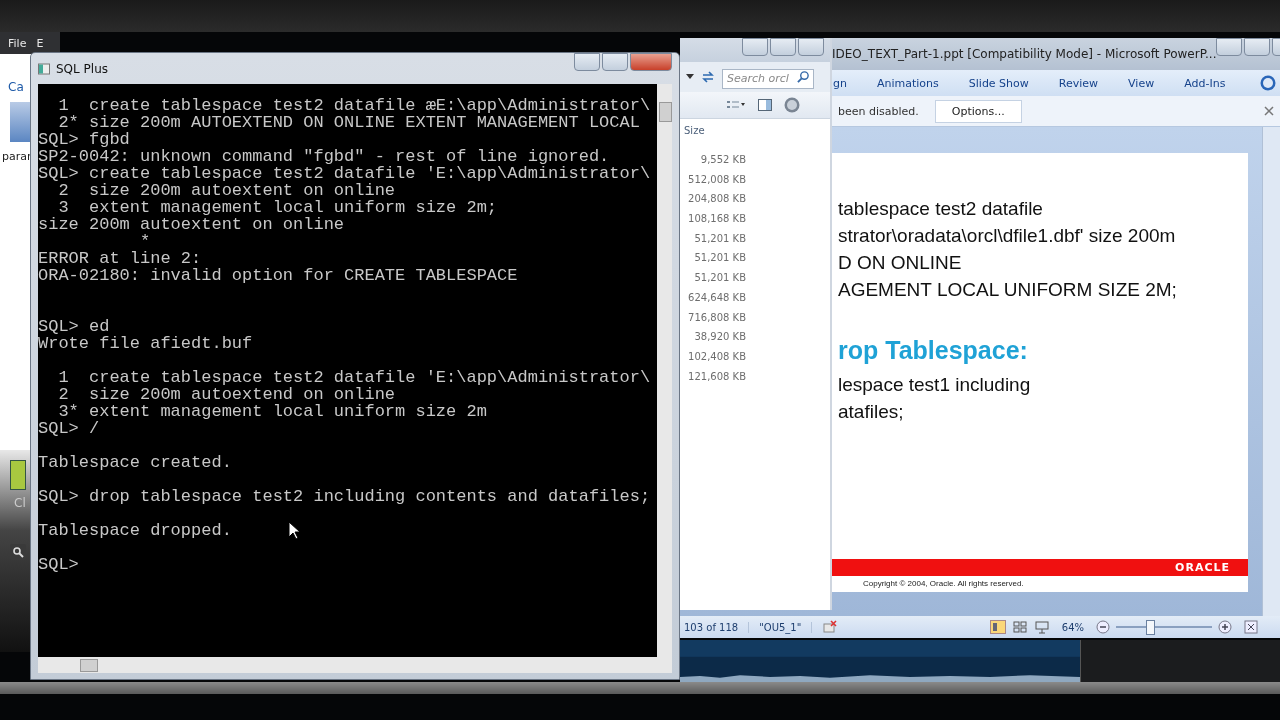 This screenshot has width=1280, height=720. I want to click on zoom-level: 64%, so click(1072, 627).